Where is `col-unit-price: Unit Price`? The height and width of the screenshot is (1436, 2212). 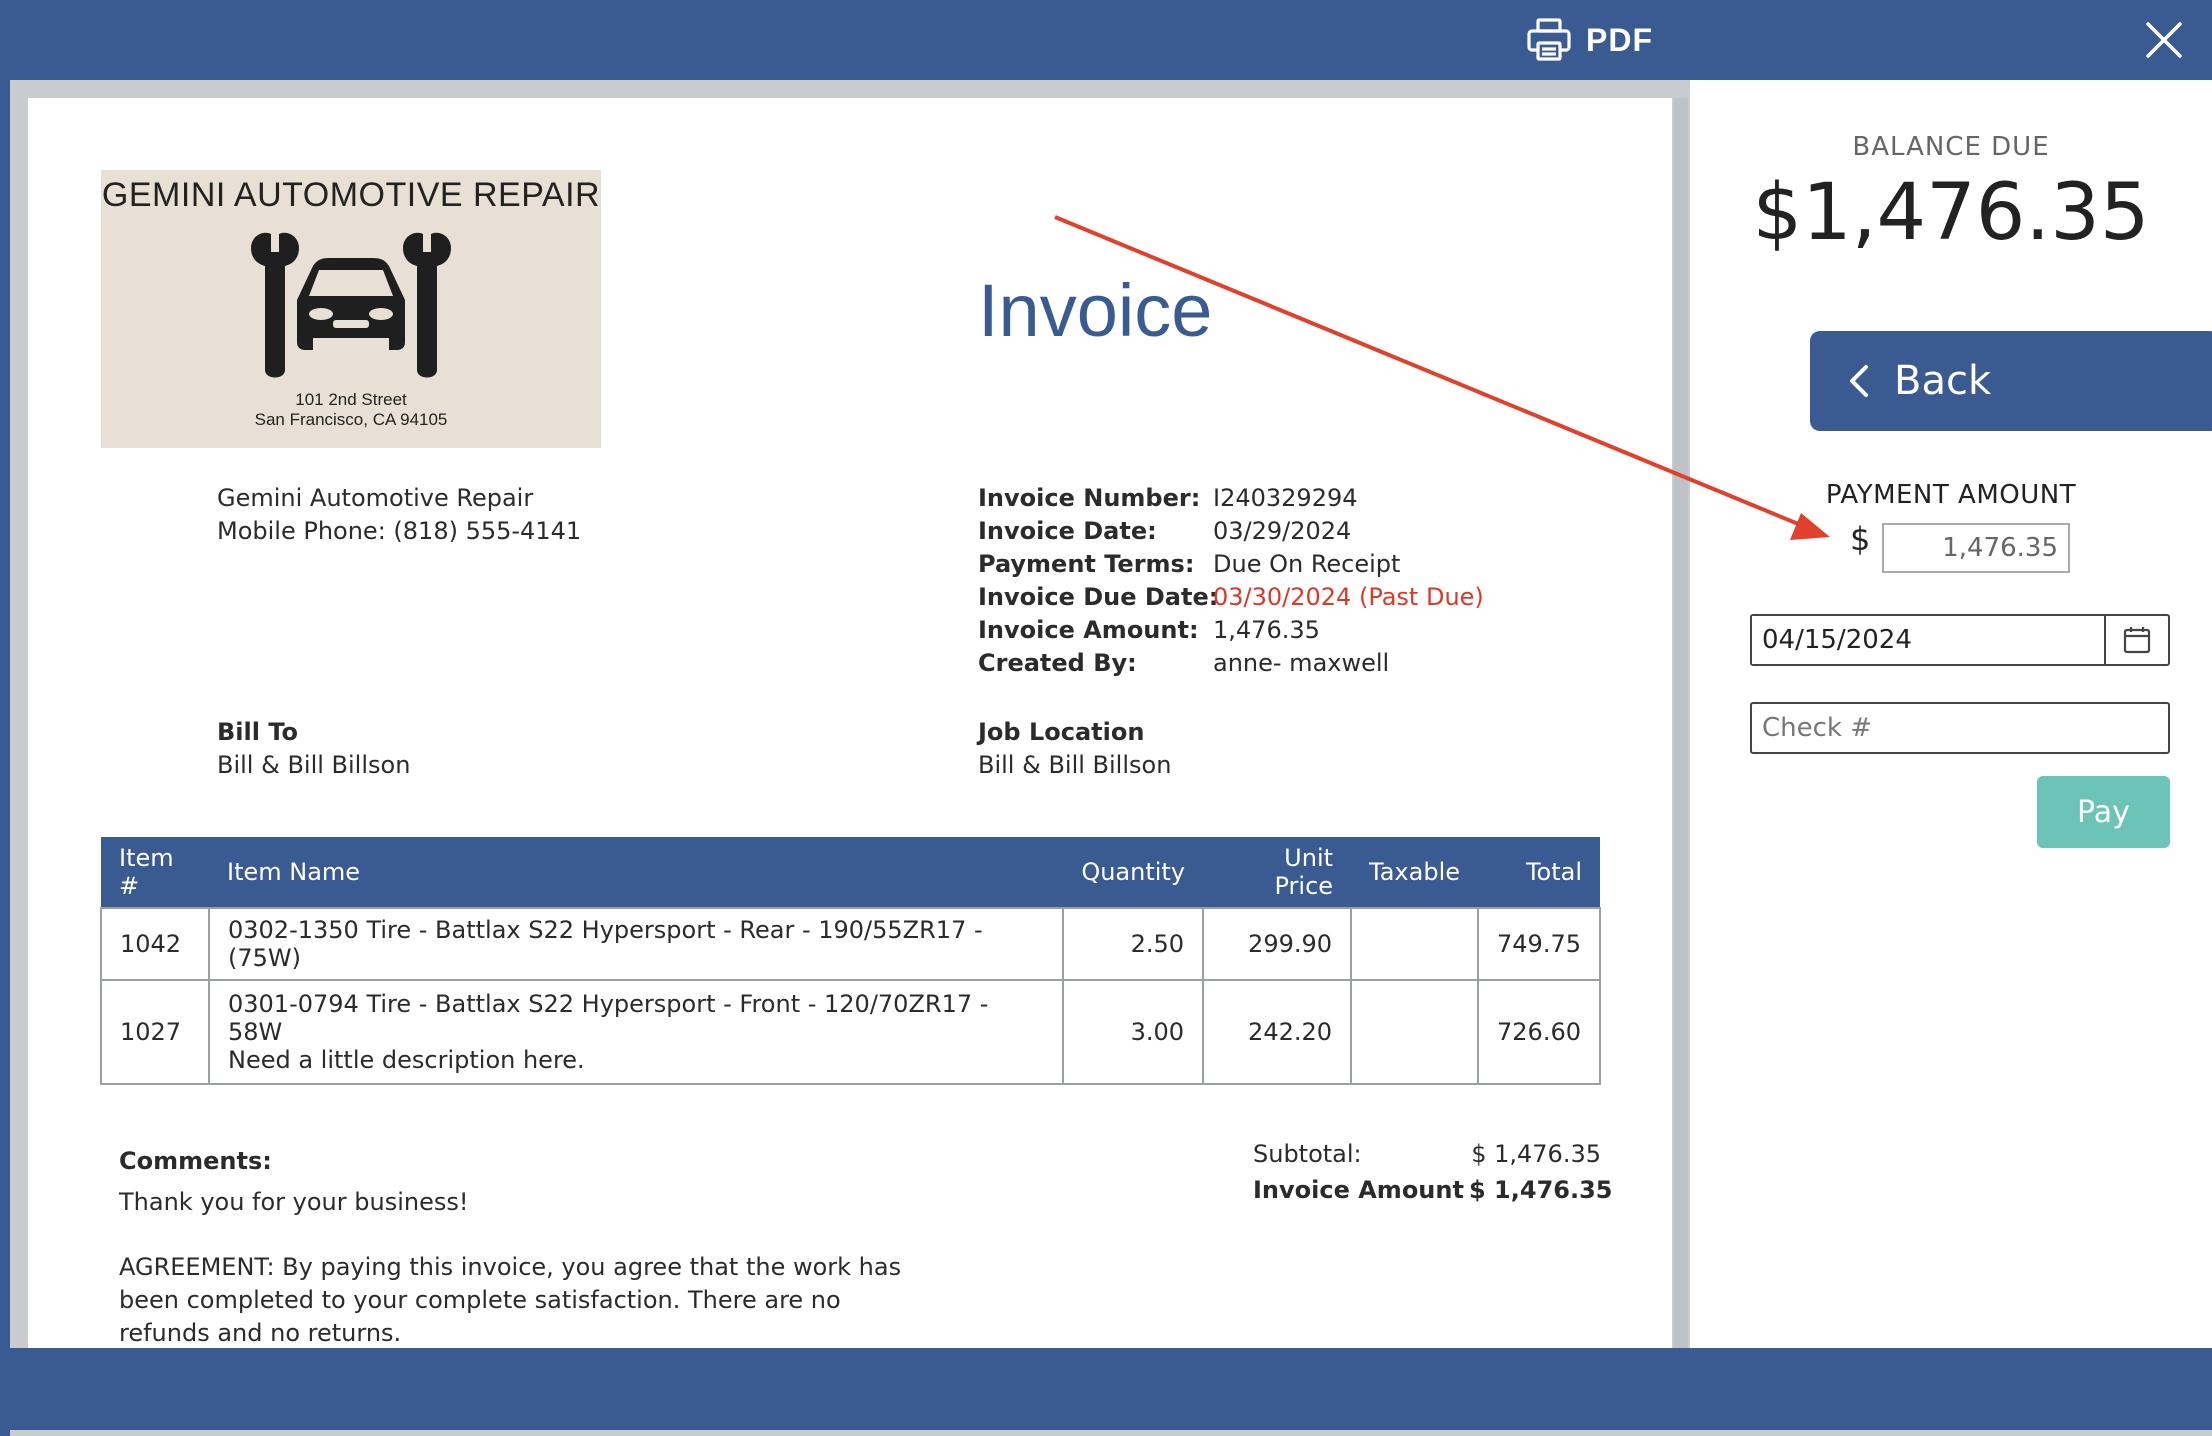 col-unit-price: Unit Price is located at coordinates (1277, 872).